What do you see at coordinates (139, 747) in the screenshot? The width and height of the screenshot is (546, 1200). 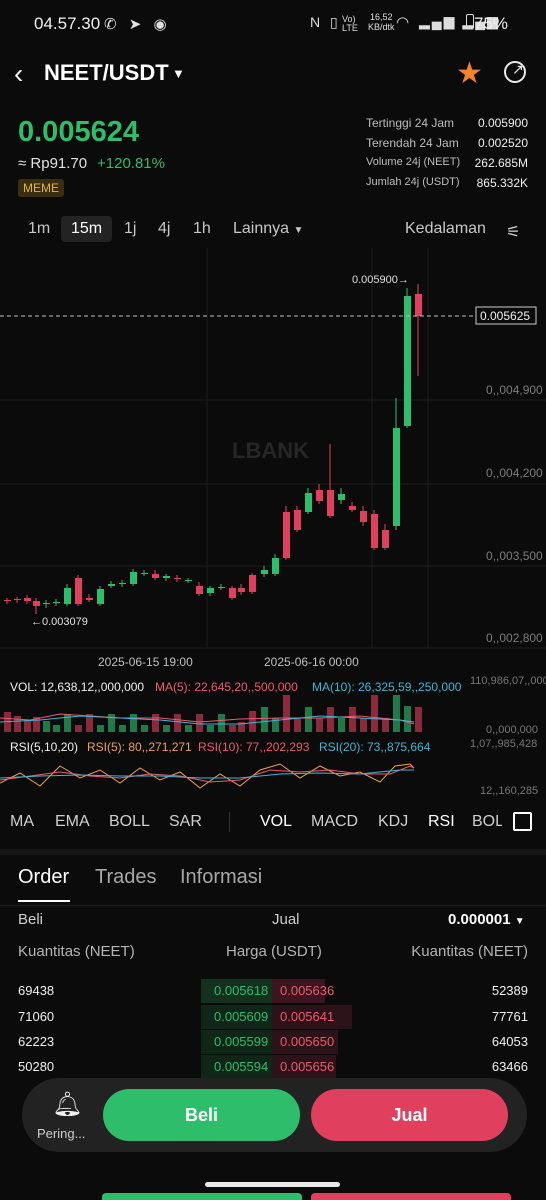 I see `rsi5-legend: RSI(5): 80,,271,271` at bounding box center [139, 747].